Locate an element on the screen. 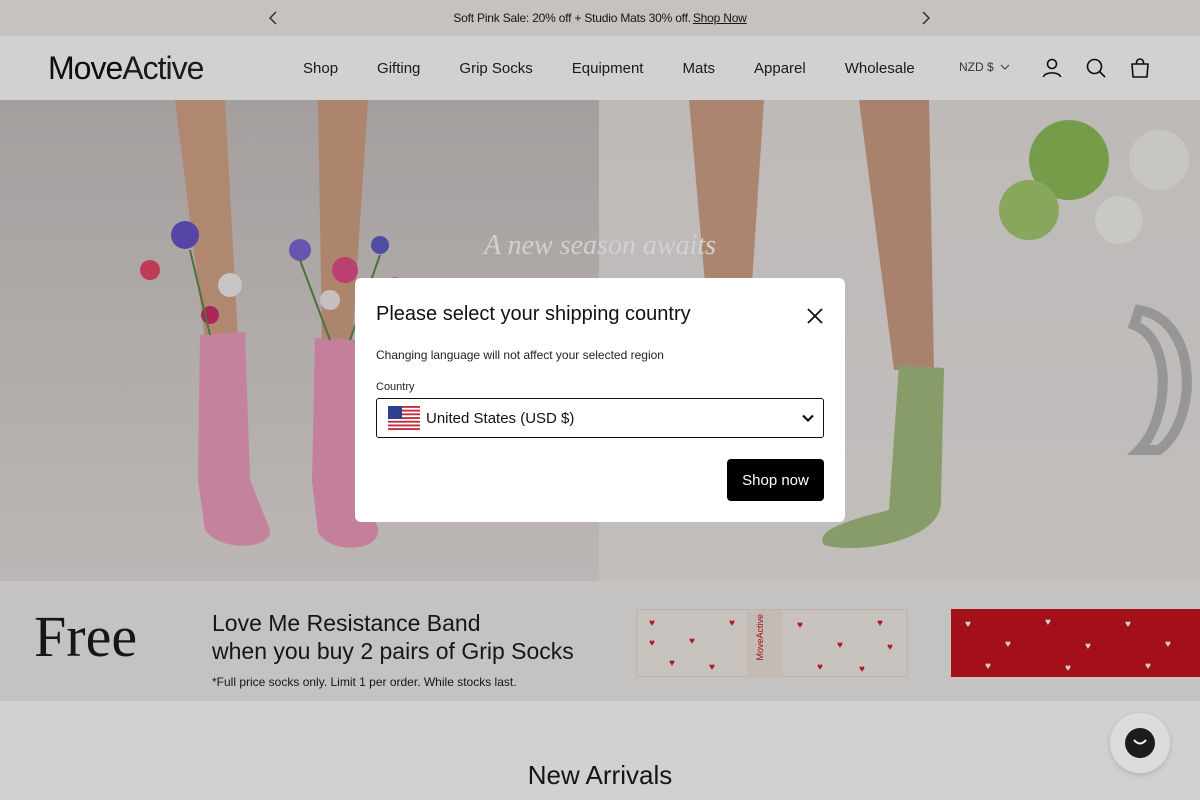  modal-title: Please select your shipping country is located at coordinates (533, 314).